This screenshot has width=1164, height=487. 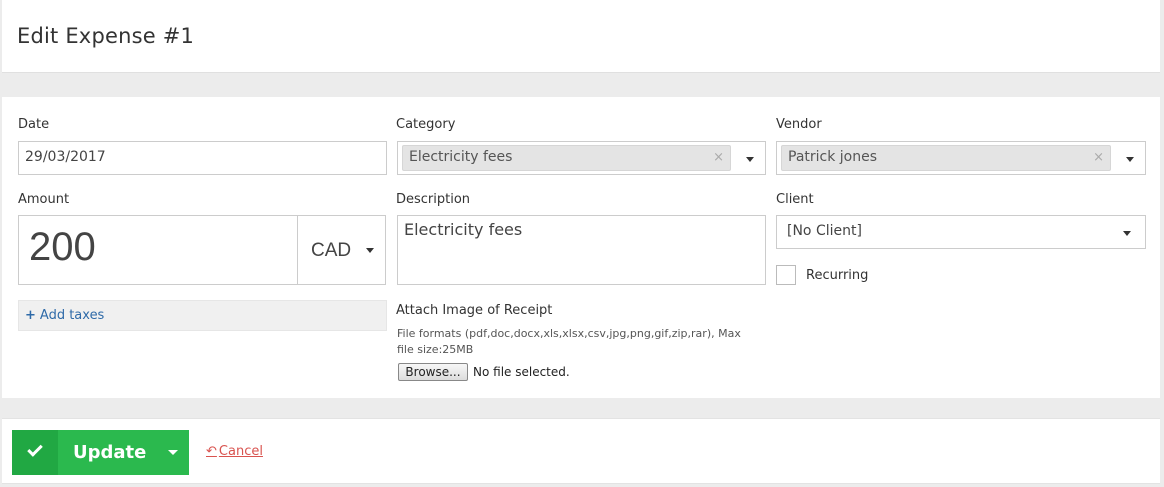 I want to click on client-select: [No Client], so click(x=961, y=232).